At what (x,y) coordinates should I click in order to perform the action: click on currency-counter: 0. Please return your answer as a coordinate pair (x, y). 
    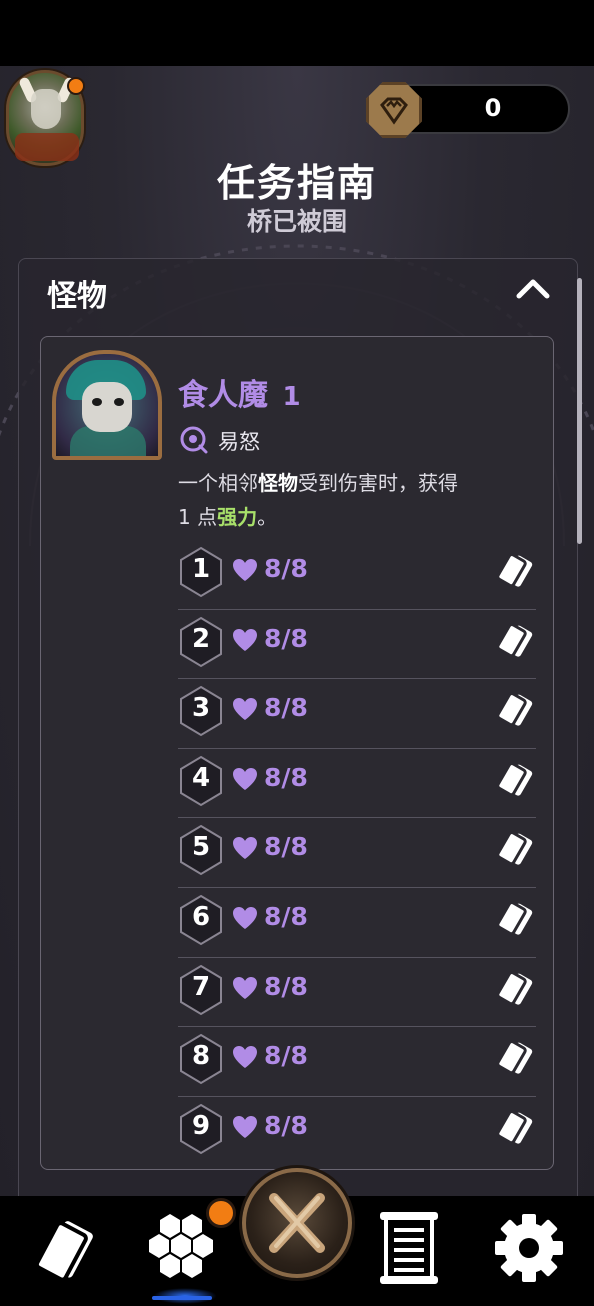
    Looking at the image, I should click on (468, 110).